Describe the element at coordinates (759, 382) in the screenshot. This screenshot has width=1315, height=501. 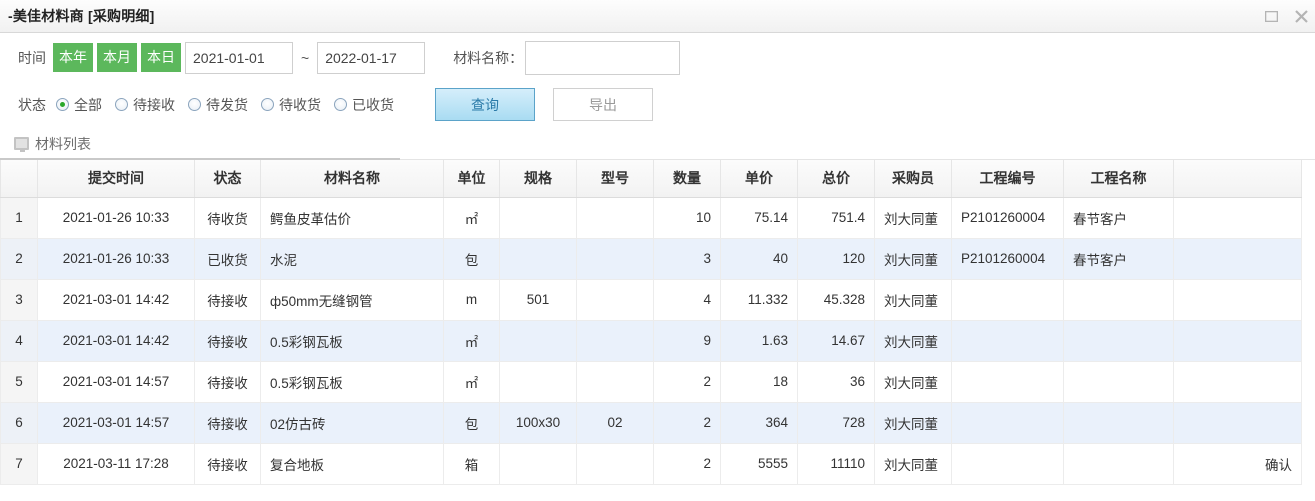
I see `cell-unit-price: 18` at that location.